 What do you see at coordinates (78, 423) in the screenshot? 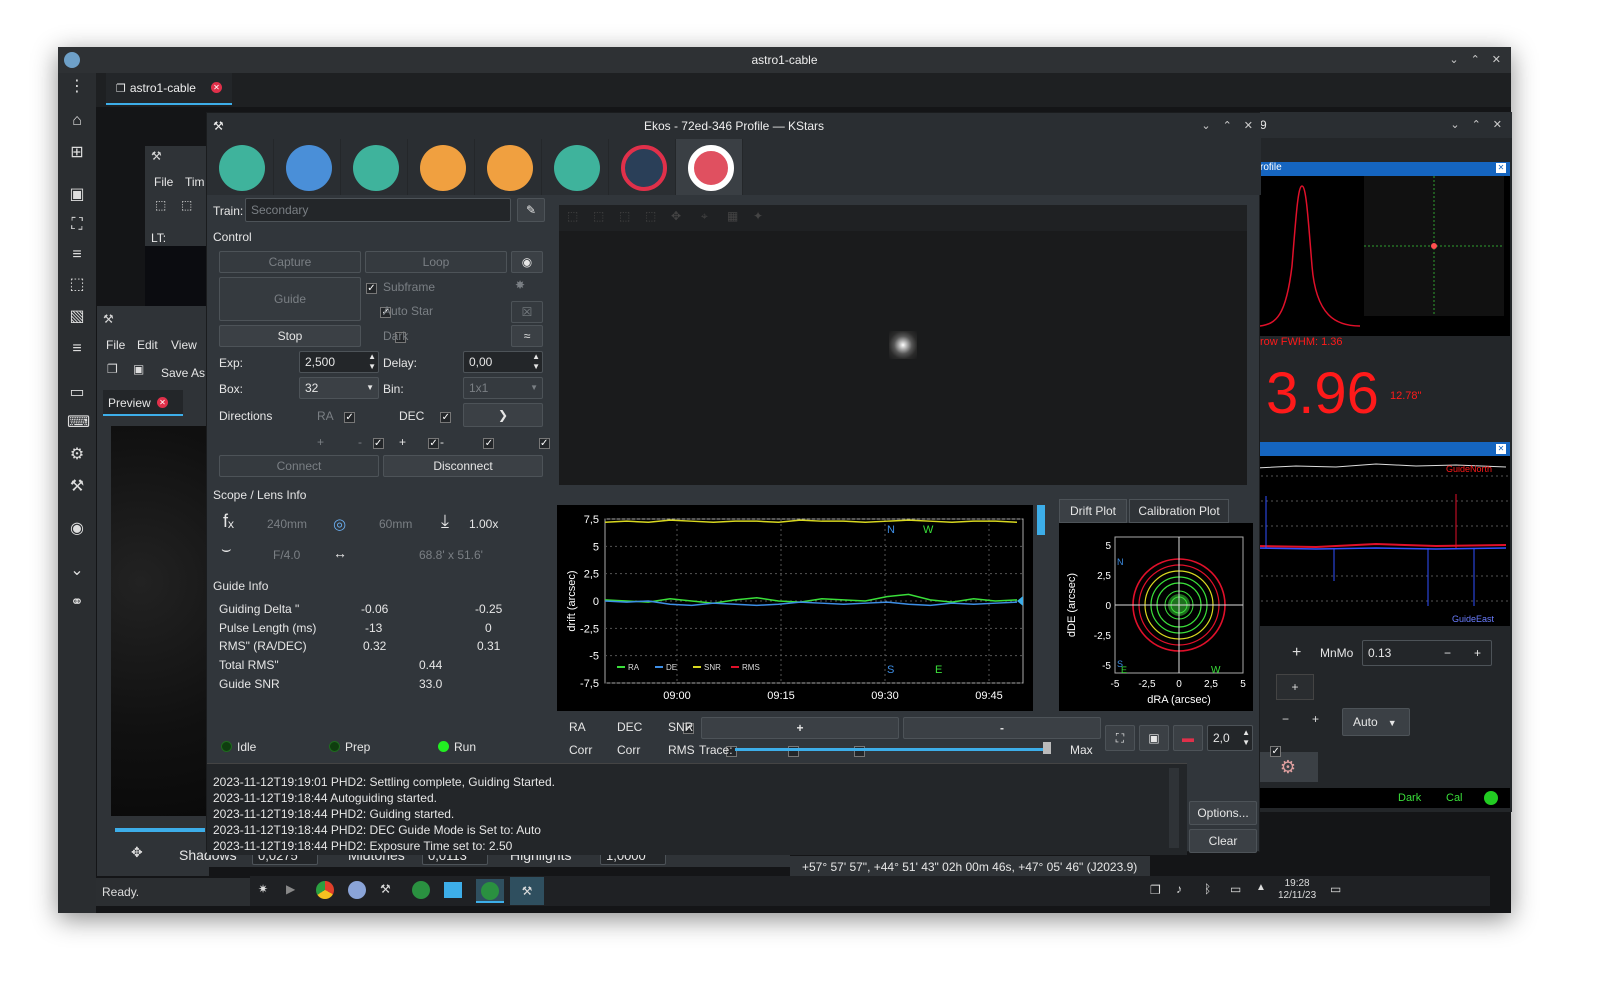
I see `keyboard-icon: ⌨` at bounding box center [78, 423].